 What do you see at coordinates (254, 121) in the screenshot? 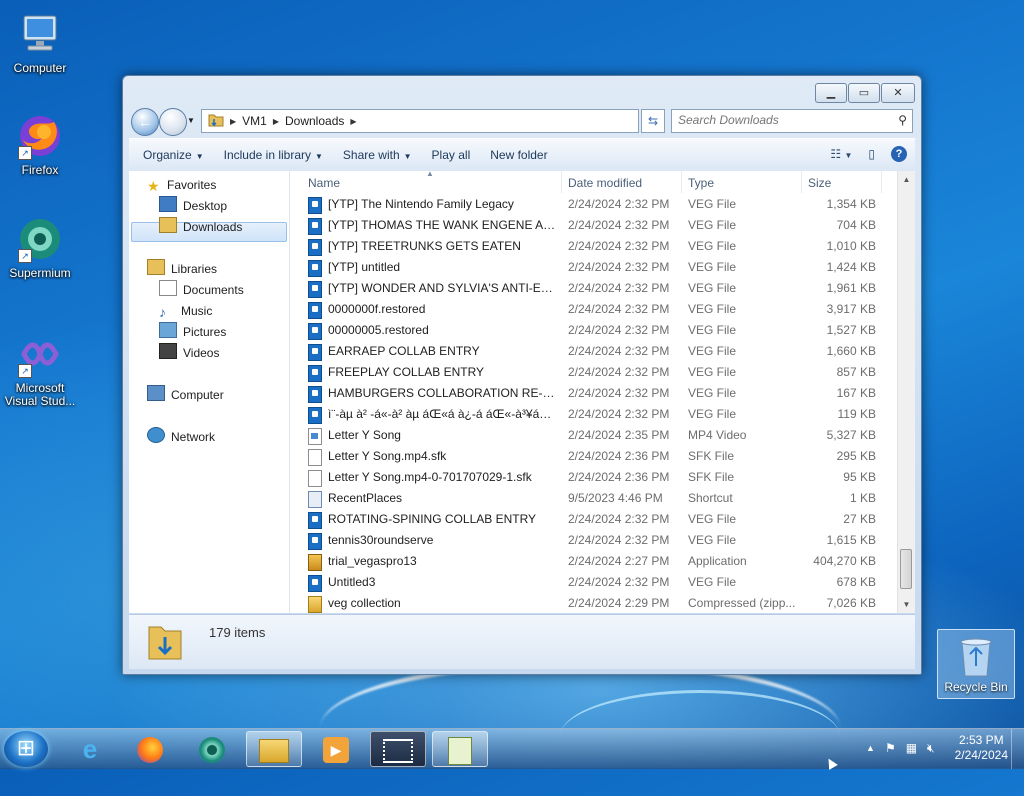
I see `breadcrumb-vm1: VM1` at bounding box center [254, 121].